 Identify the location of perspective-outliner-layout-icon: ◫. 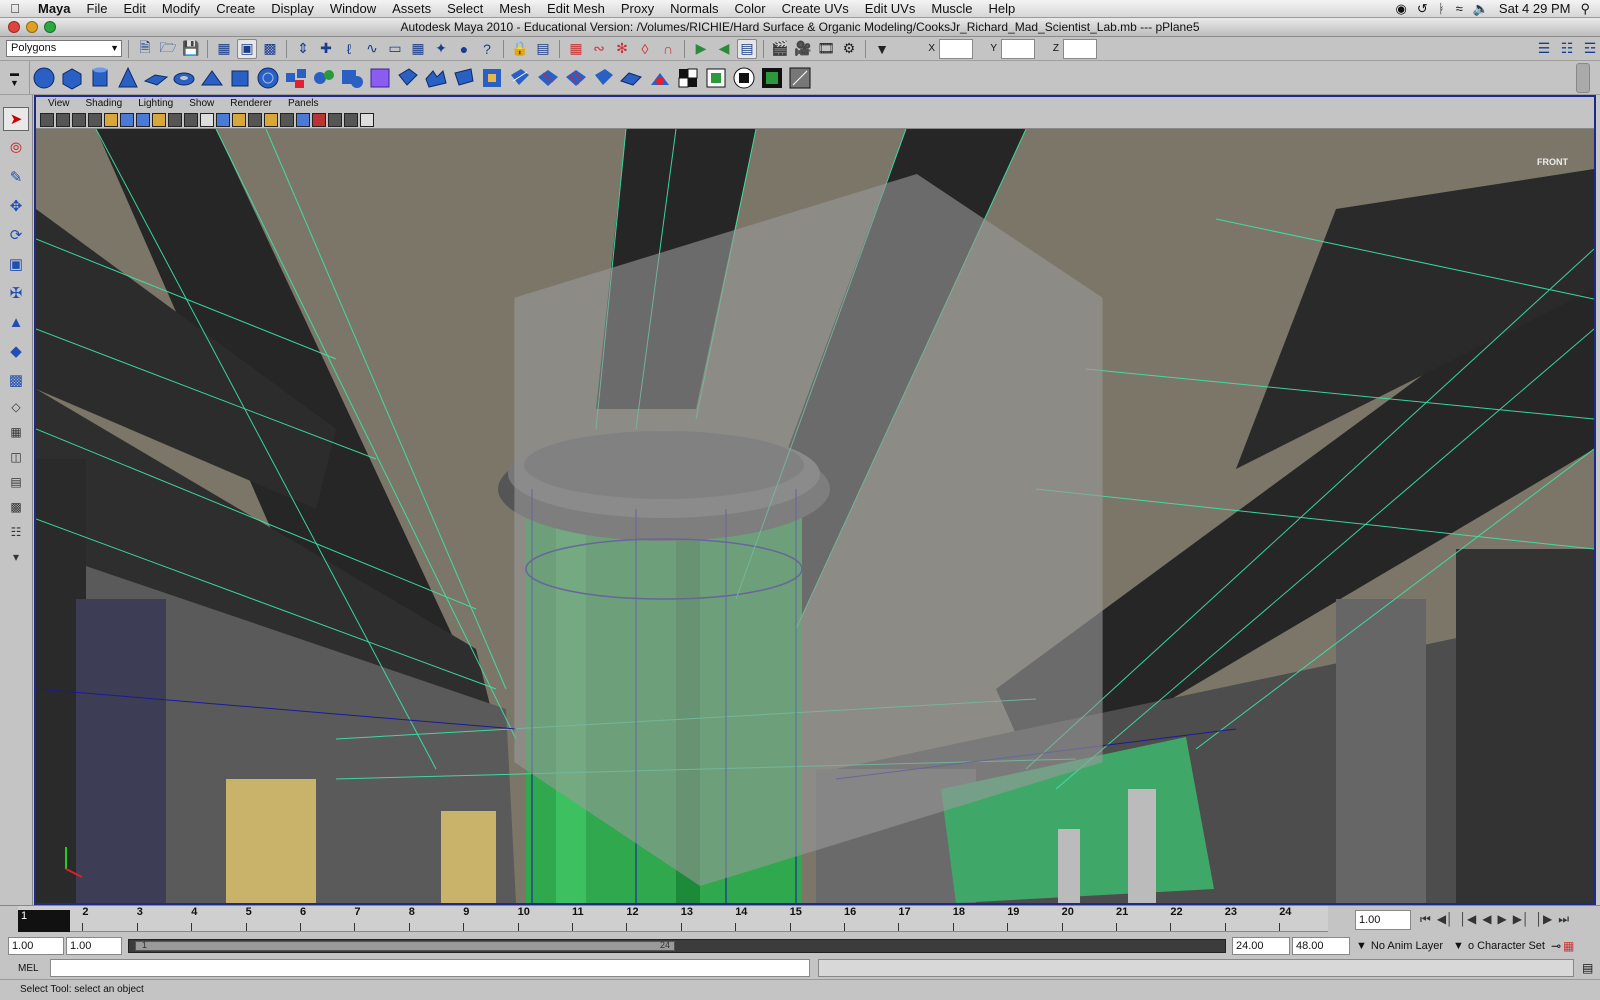
(16, 457).